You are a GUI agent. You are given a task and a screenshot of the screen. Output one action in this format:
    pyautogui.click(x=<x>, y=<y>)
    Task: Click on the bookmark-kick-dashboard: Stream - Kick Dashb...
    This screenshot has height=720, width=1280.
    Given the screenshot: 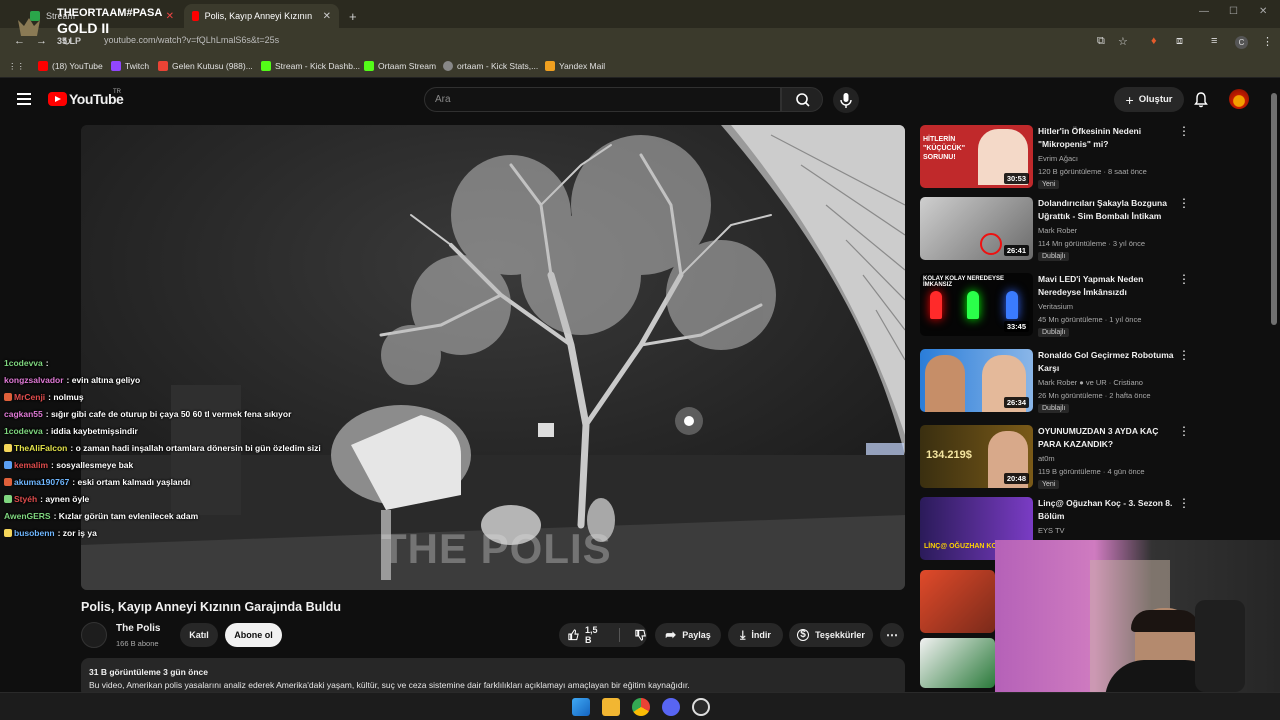 What is the action you would take?
    pyautogui.click(x=310, y=66)
    